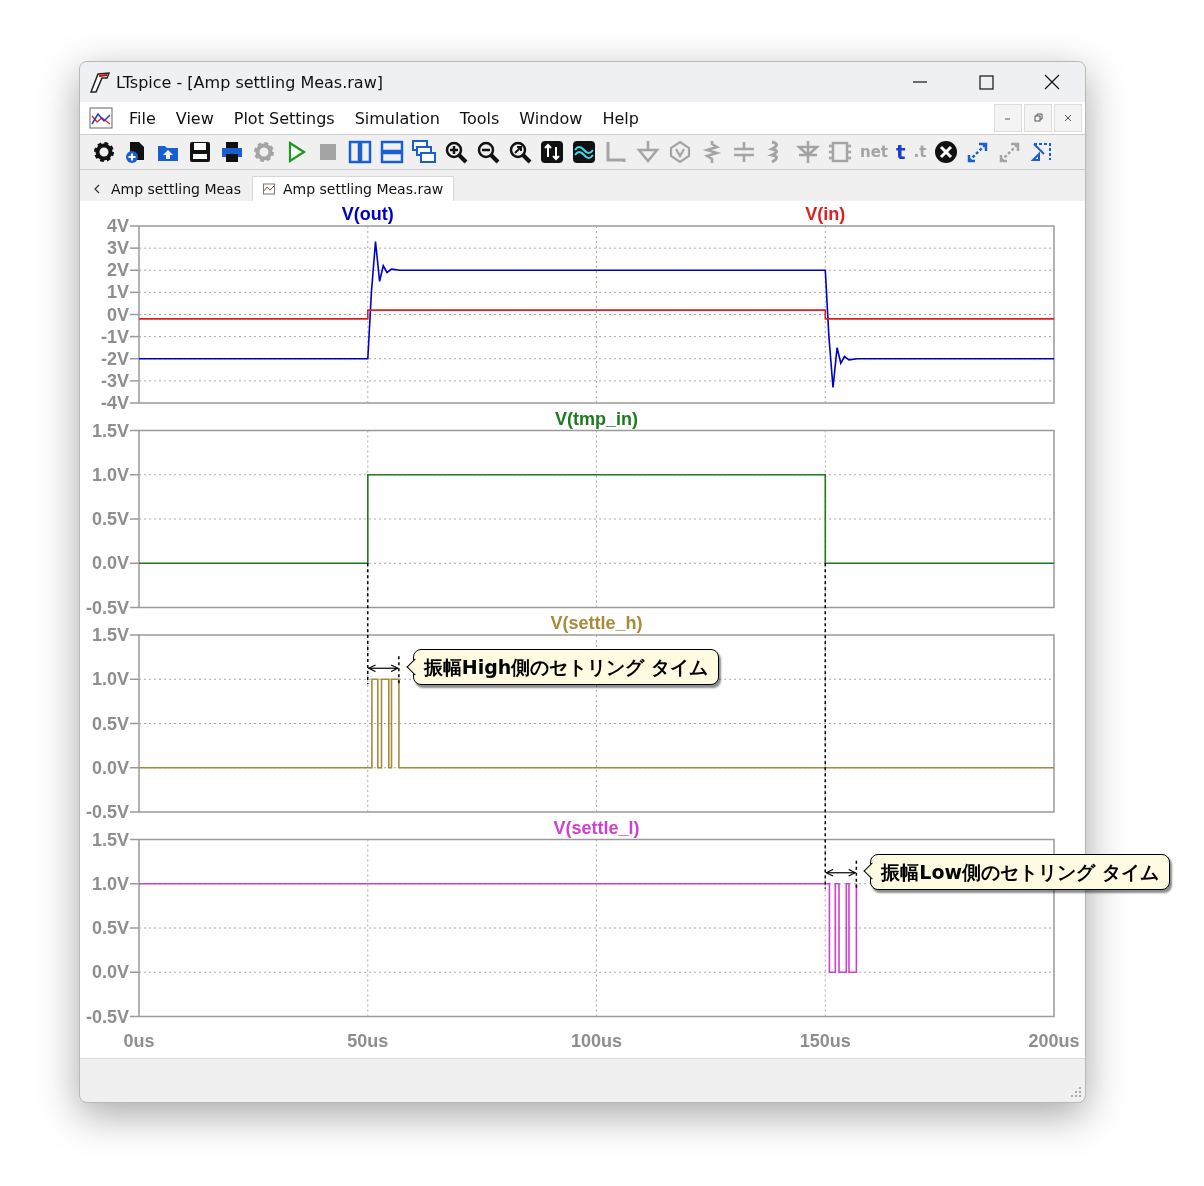  I want to click on y-tick-label: 2V, so click(117, 270).